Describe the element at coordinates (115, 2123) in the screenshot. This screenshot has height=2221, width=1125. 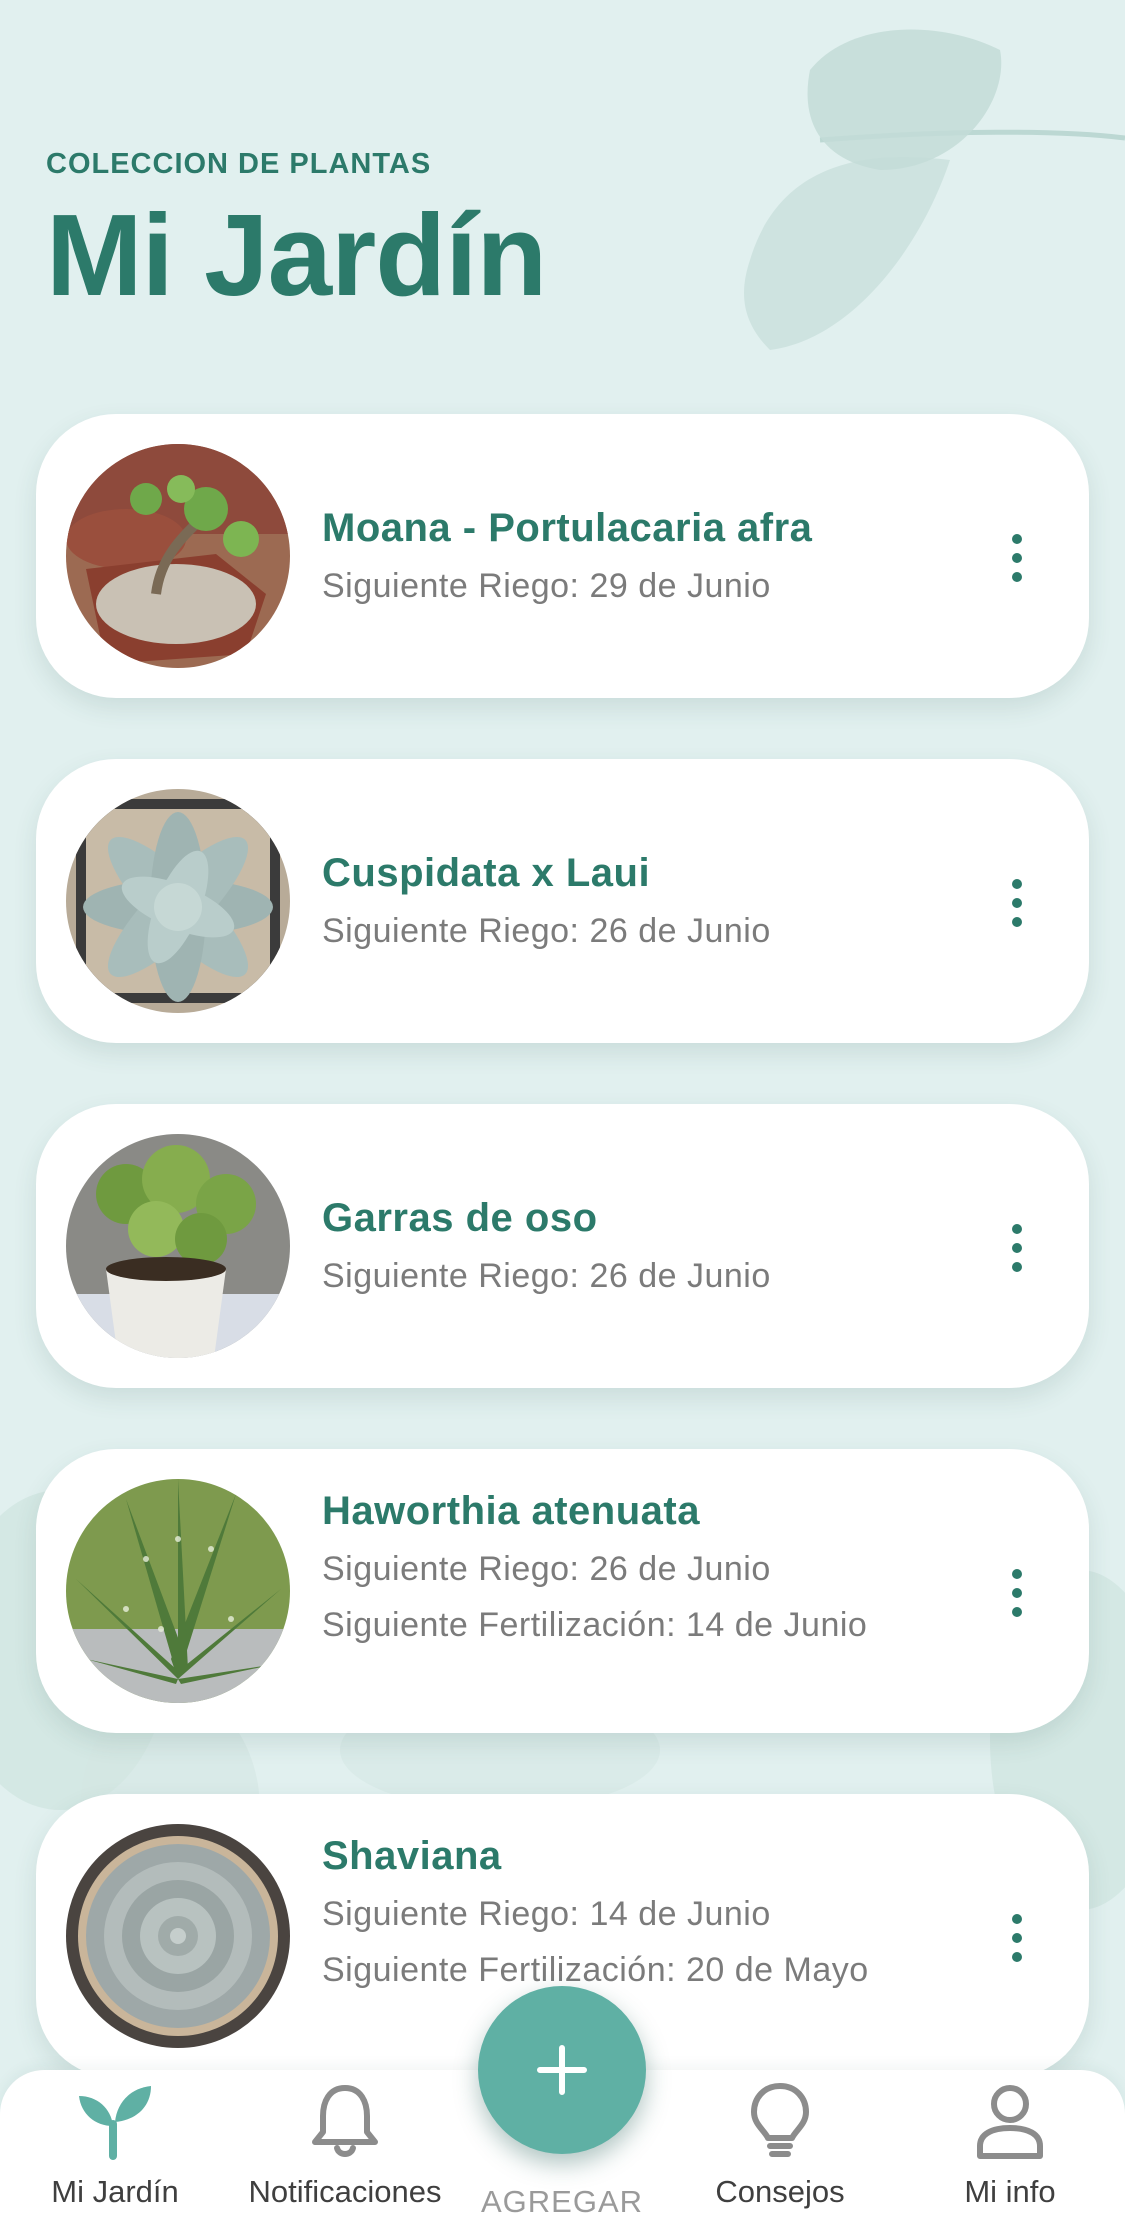
I see `sprout-icon` at that location.